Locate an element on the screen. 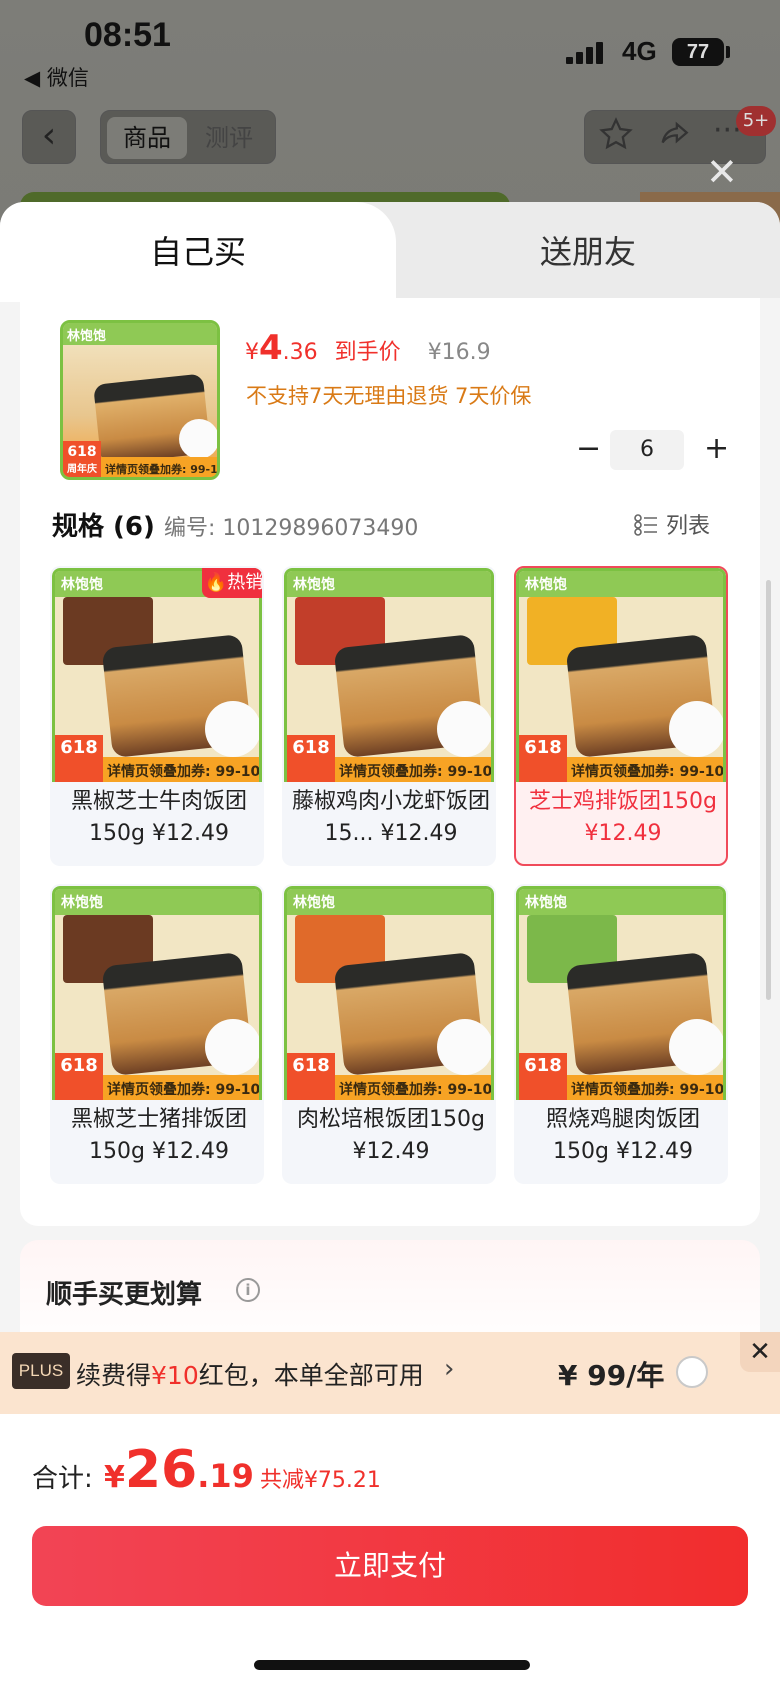 The height and width of the screenshot is (1688, 780). total-savings: 共减¥75.21 is located at coordinates (320, 1480).